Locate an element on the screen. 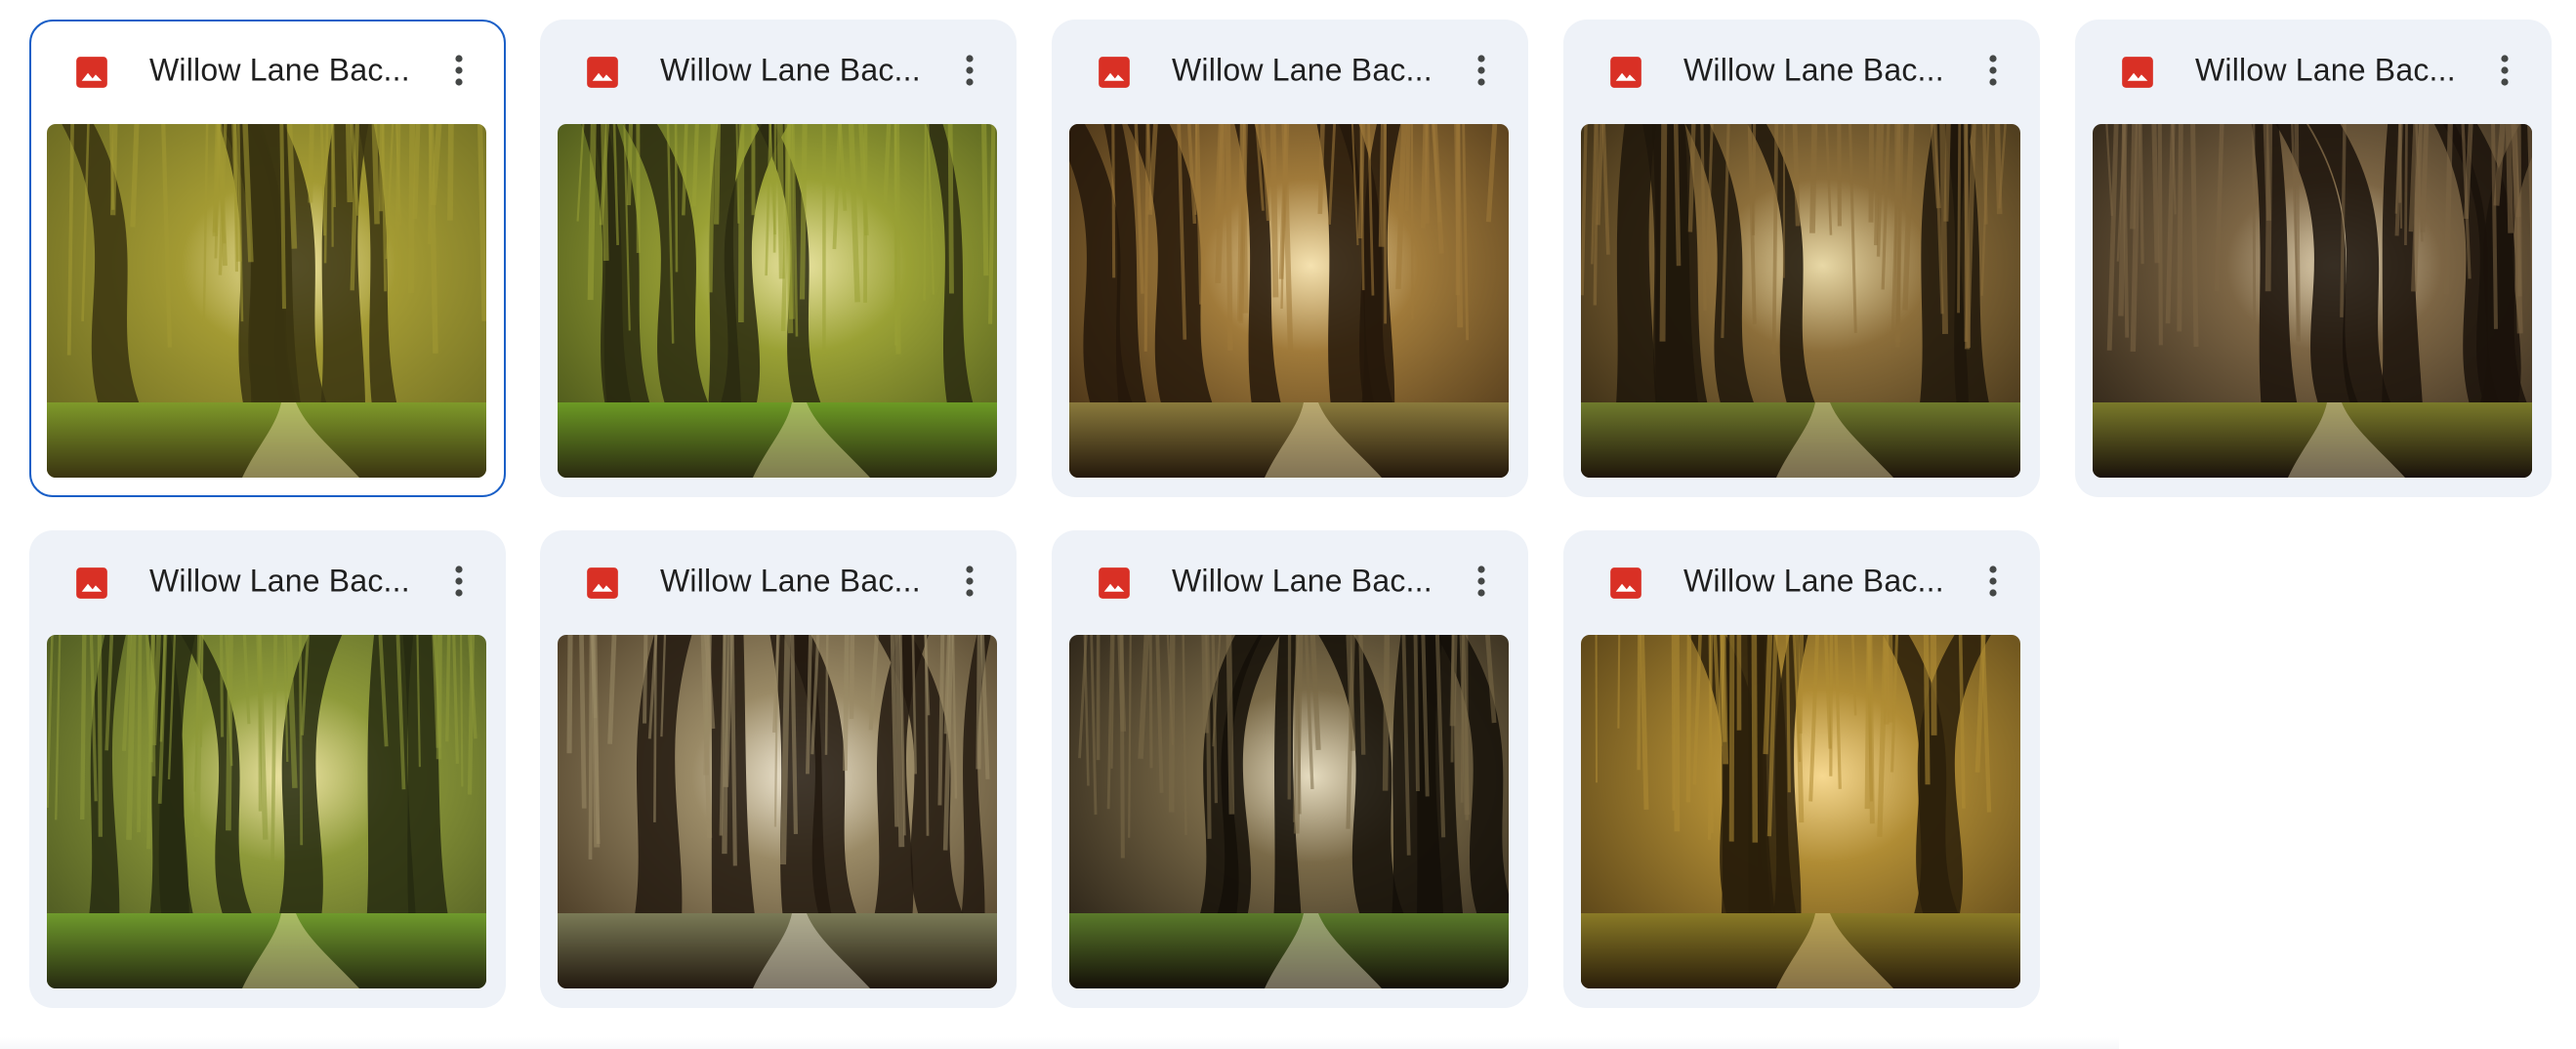 This screenshot has height=1049, width=2576. grid-bottom-edge is located at coordinates (1059, 1043).